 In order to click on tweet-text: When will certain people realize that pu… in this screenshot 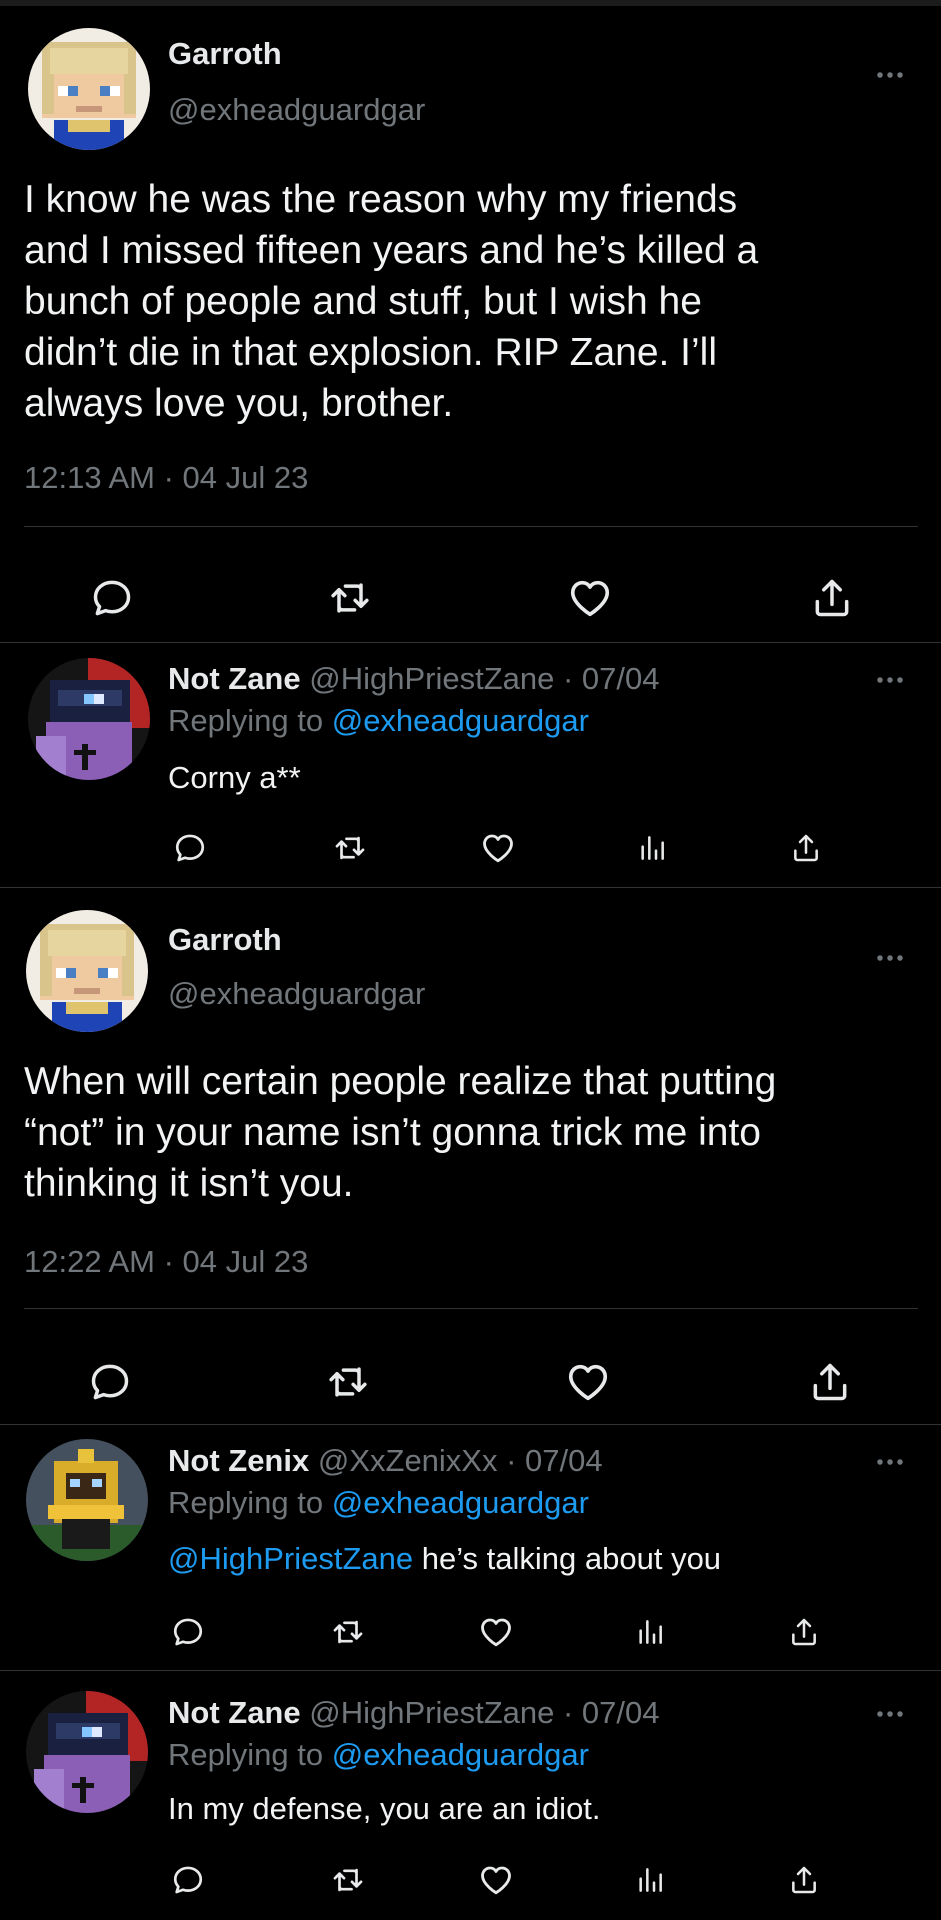, I will do `click(400, 1132)`.